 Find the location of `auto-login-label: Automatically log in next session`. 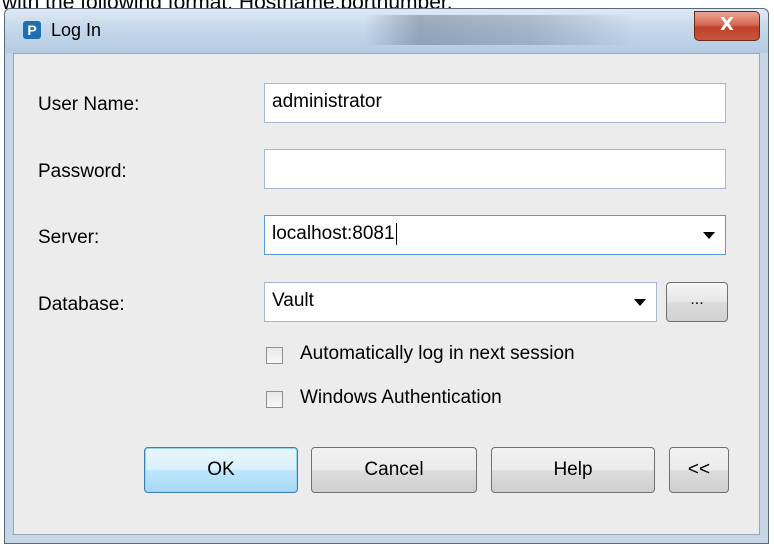

auto-login-label: Automatically log in next session is located at coordinates (437, 353).